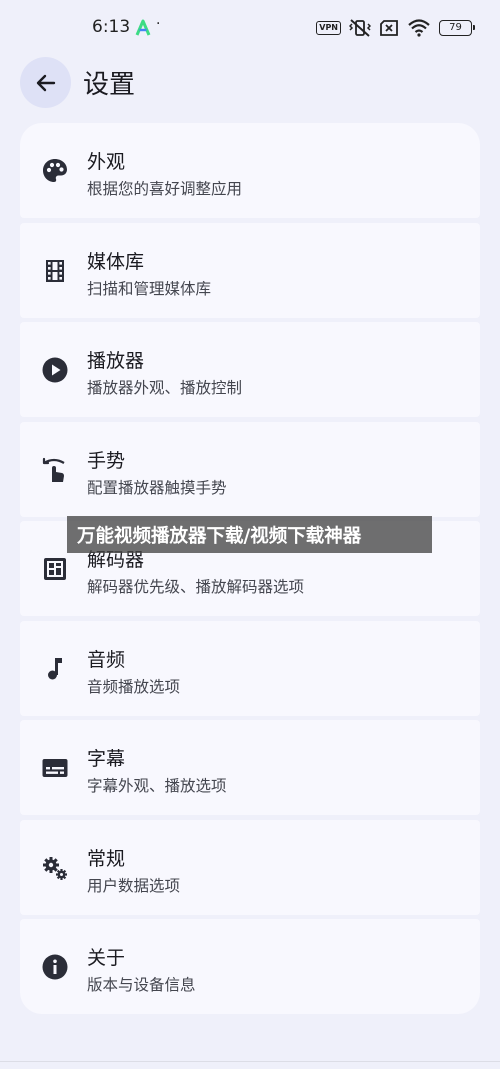 The width and height of the screenshot is (500, 1069). I want to click on vpn-badge: VPN, so click(328, 28).